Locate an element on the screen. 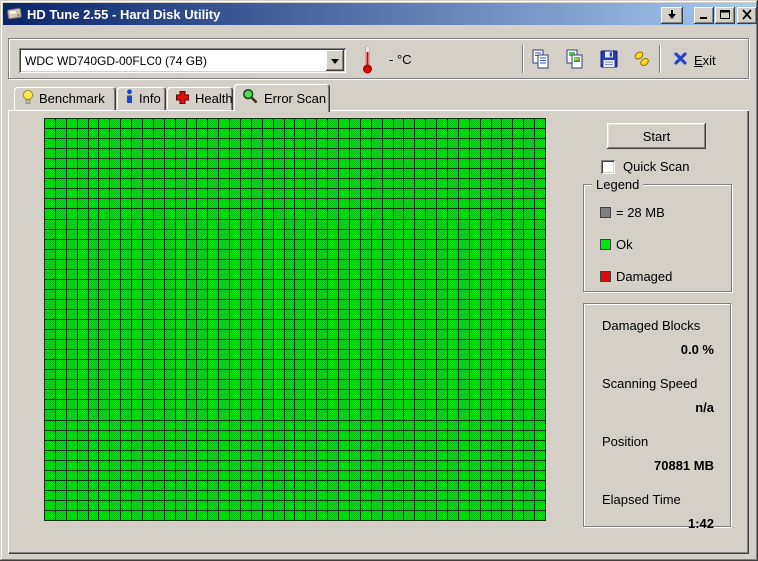 This screenshot has height=561, width=758. options-button is located at coordinates (642, 60).